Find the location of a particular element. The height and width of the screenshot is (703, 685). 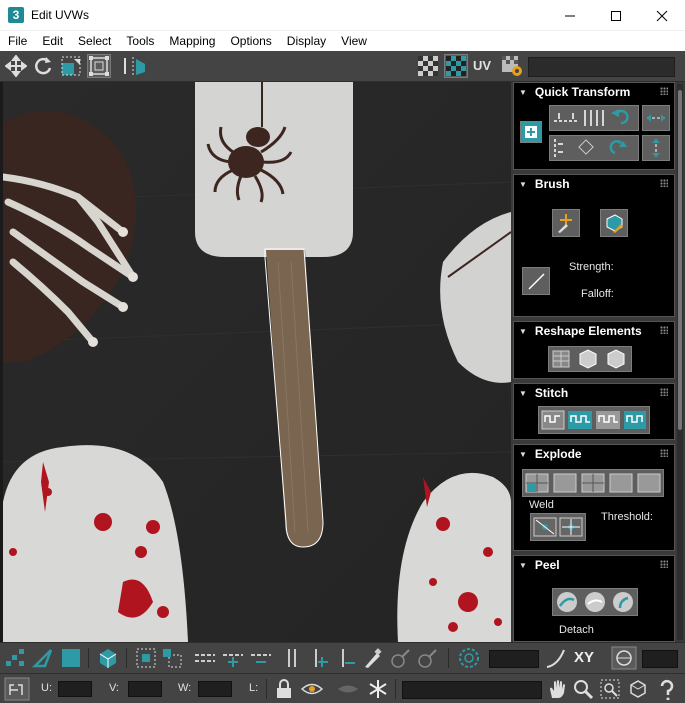

checker-pattern-button is located at coordinates (456, 66).